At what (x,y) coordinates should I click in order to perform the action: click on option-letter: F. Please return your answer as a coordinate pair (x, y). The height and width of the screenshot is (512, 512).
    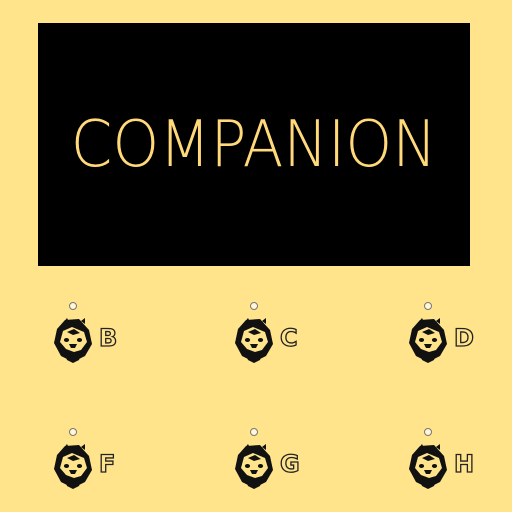
    Looking at the image, I should click on (107, 464).